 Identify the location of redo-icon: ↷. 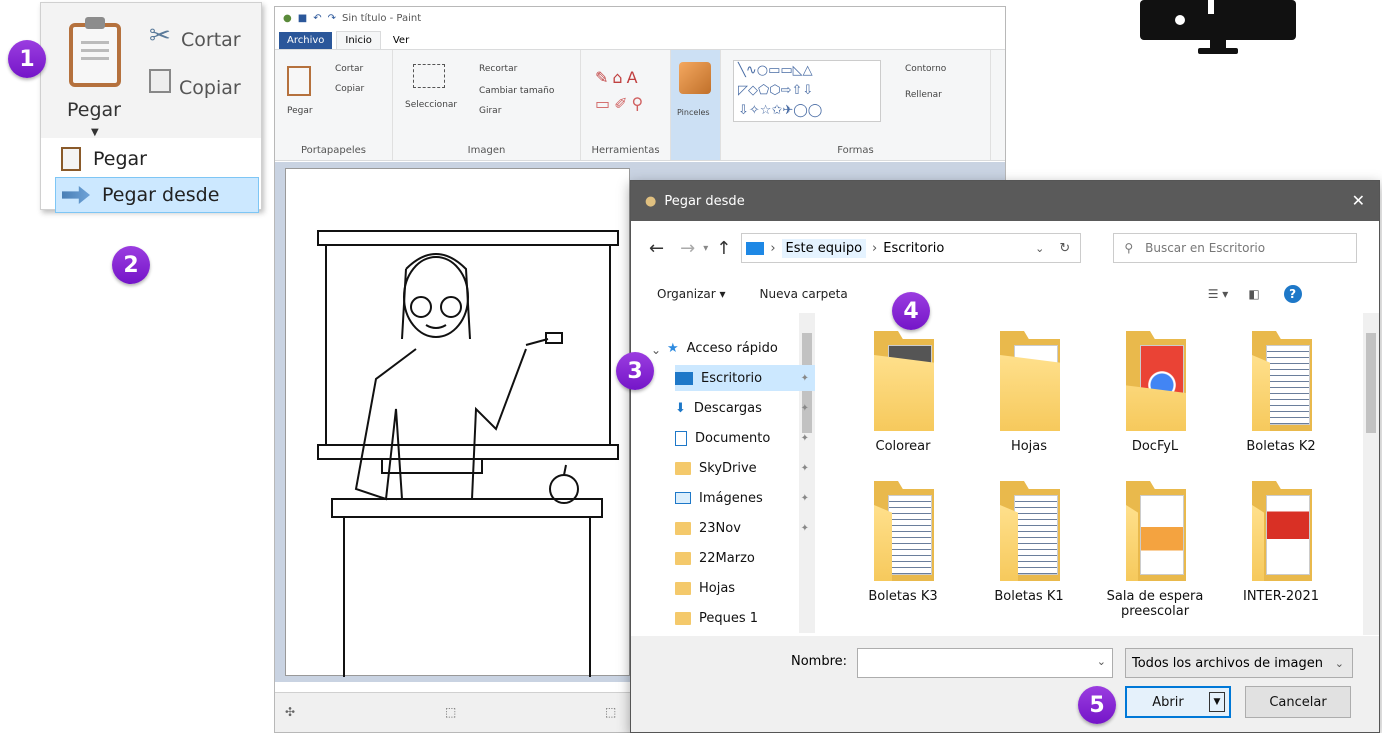
(332, 18).